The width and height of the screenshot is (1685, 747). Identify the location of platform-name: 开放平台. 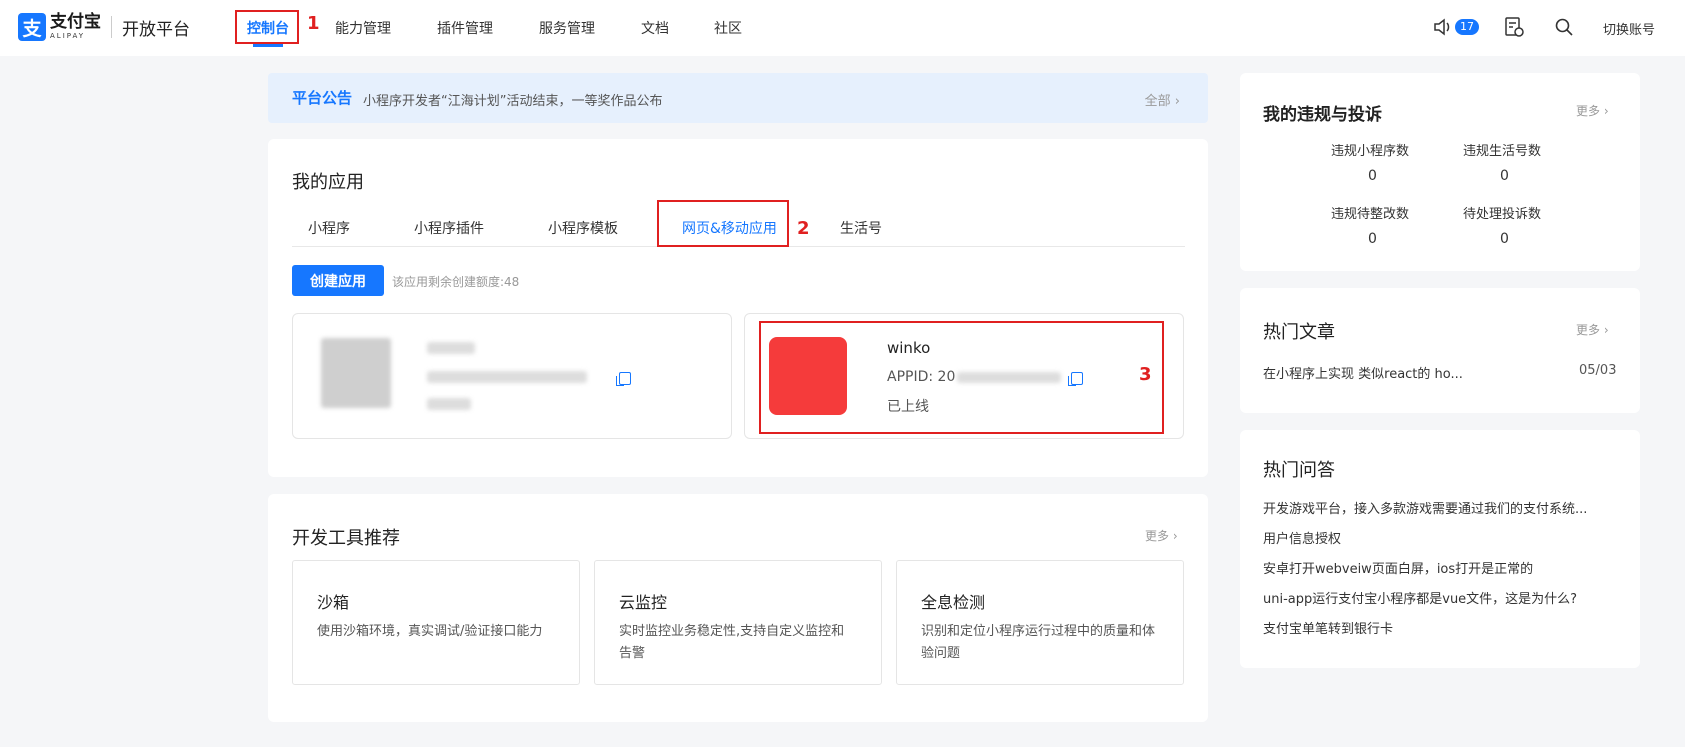
(156, 29).